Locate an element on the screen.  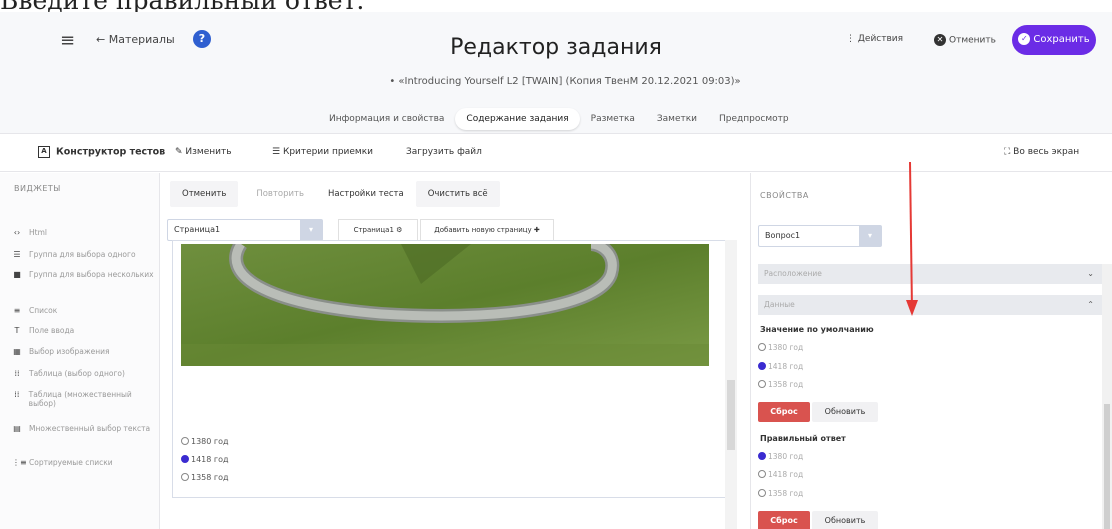
page-tab: Страница1 ⚙ is located at coordinates (378, 230).